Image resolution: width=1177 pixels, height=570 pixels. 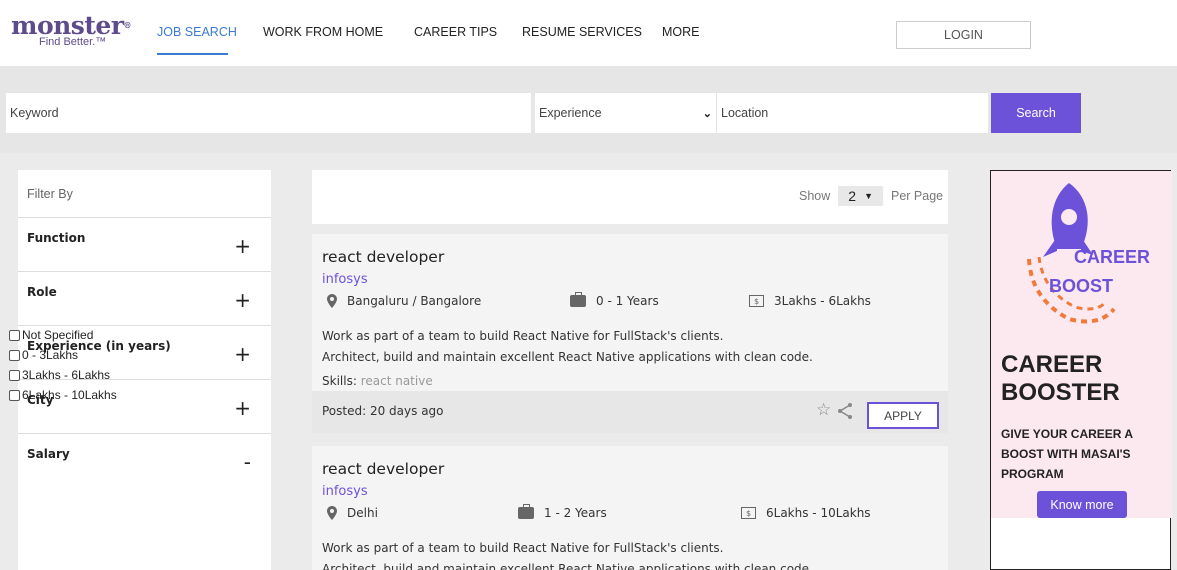 What do you see at coordinates (917, 196) in the screenshot?
I see `per-page-label: Per Page` at bounding box center [917, 196].